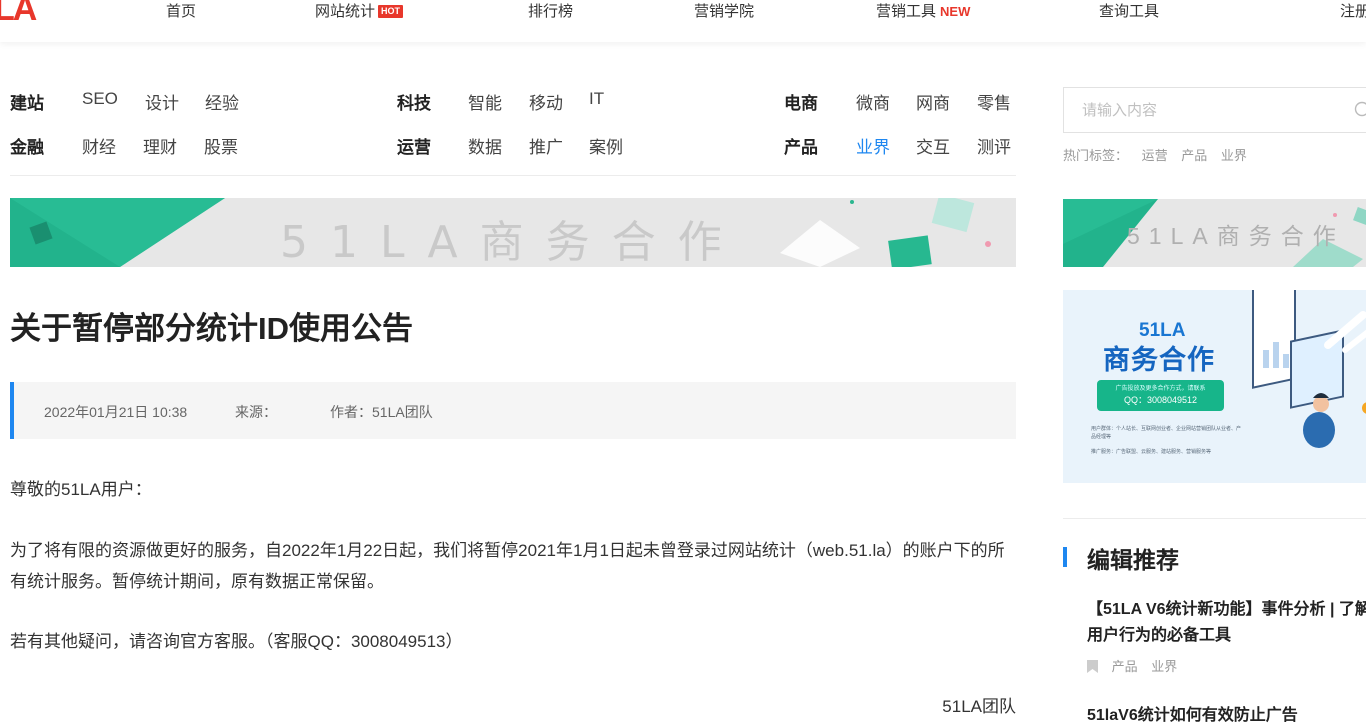 The width and height of the screenshot is (1366, 724). What do you see at coordinates (683, 21) in the screenshot?
I see `top-navbar: LA 首页 网站统计 HOT 排行榜 营销学院 营销工具 NEW 查询工具 注册` at bounding box center [683, 21].